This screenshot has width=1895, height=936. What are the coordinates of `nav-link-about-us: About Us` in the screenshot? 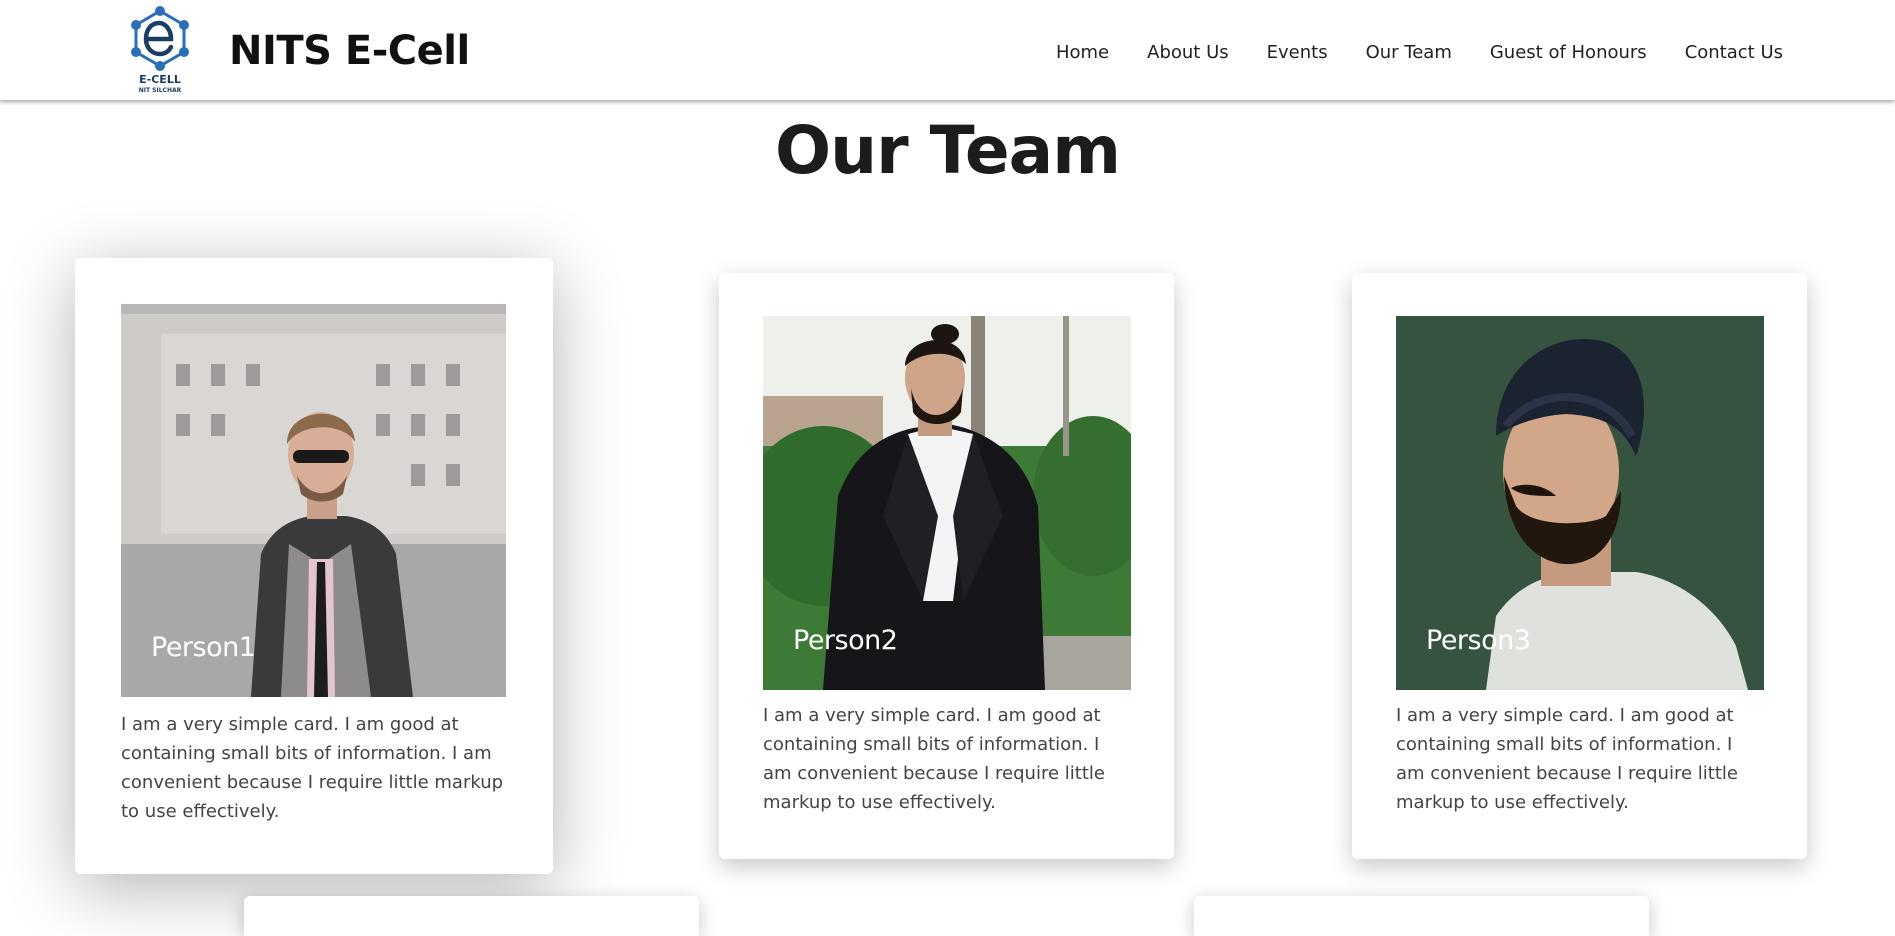 It's located at (1188, 52).